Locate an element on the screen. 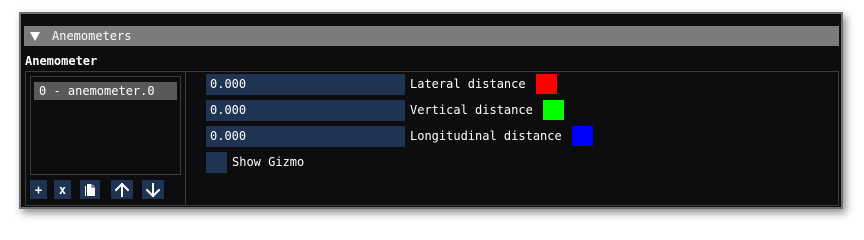 Image resolution: width=864 pixels, height=240 pixels. move-up-button is located at coordinates (122, 189).